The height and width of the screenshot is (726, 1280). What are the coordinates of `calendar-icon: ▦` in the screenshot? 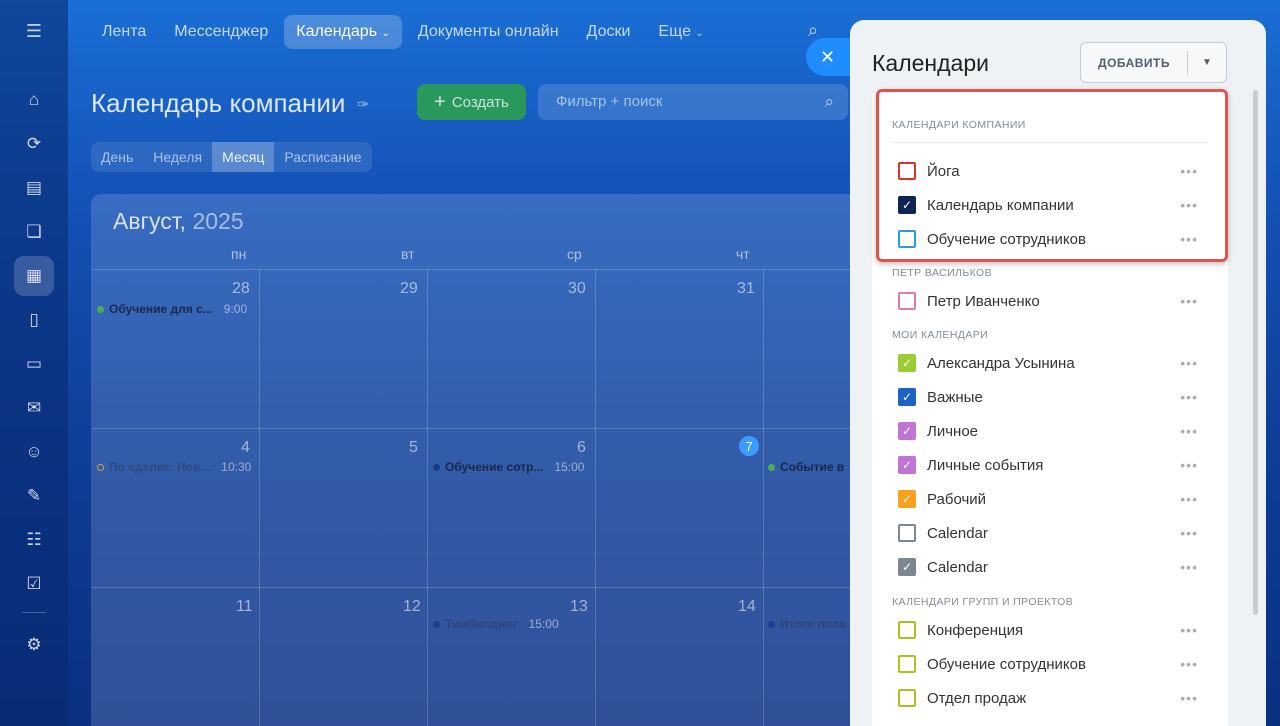 It's located at (34, 276).